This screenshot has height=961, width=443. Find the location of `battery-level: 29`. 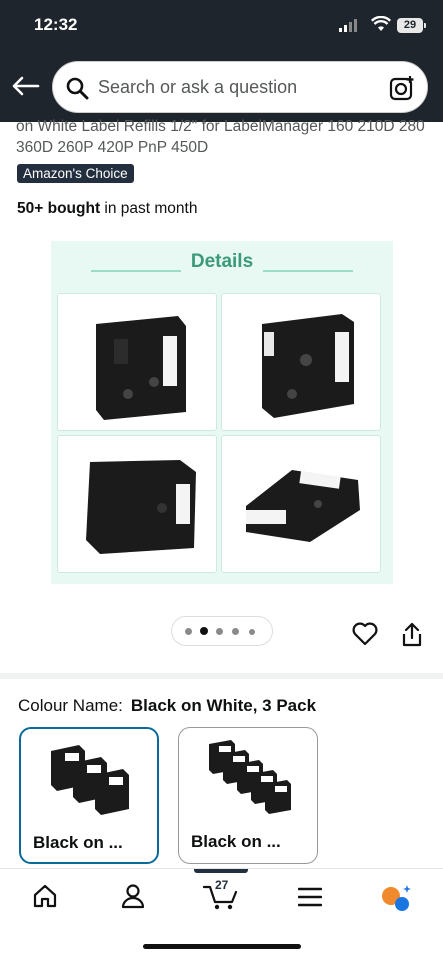

battery-level: 29 is located at coordinates (410, 25).